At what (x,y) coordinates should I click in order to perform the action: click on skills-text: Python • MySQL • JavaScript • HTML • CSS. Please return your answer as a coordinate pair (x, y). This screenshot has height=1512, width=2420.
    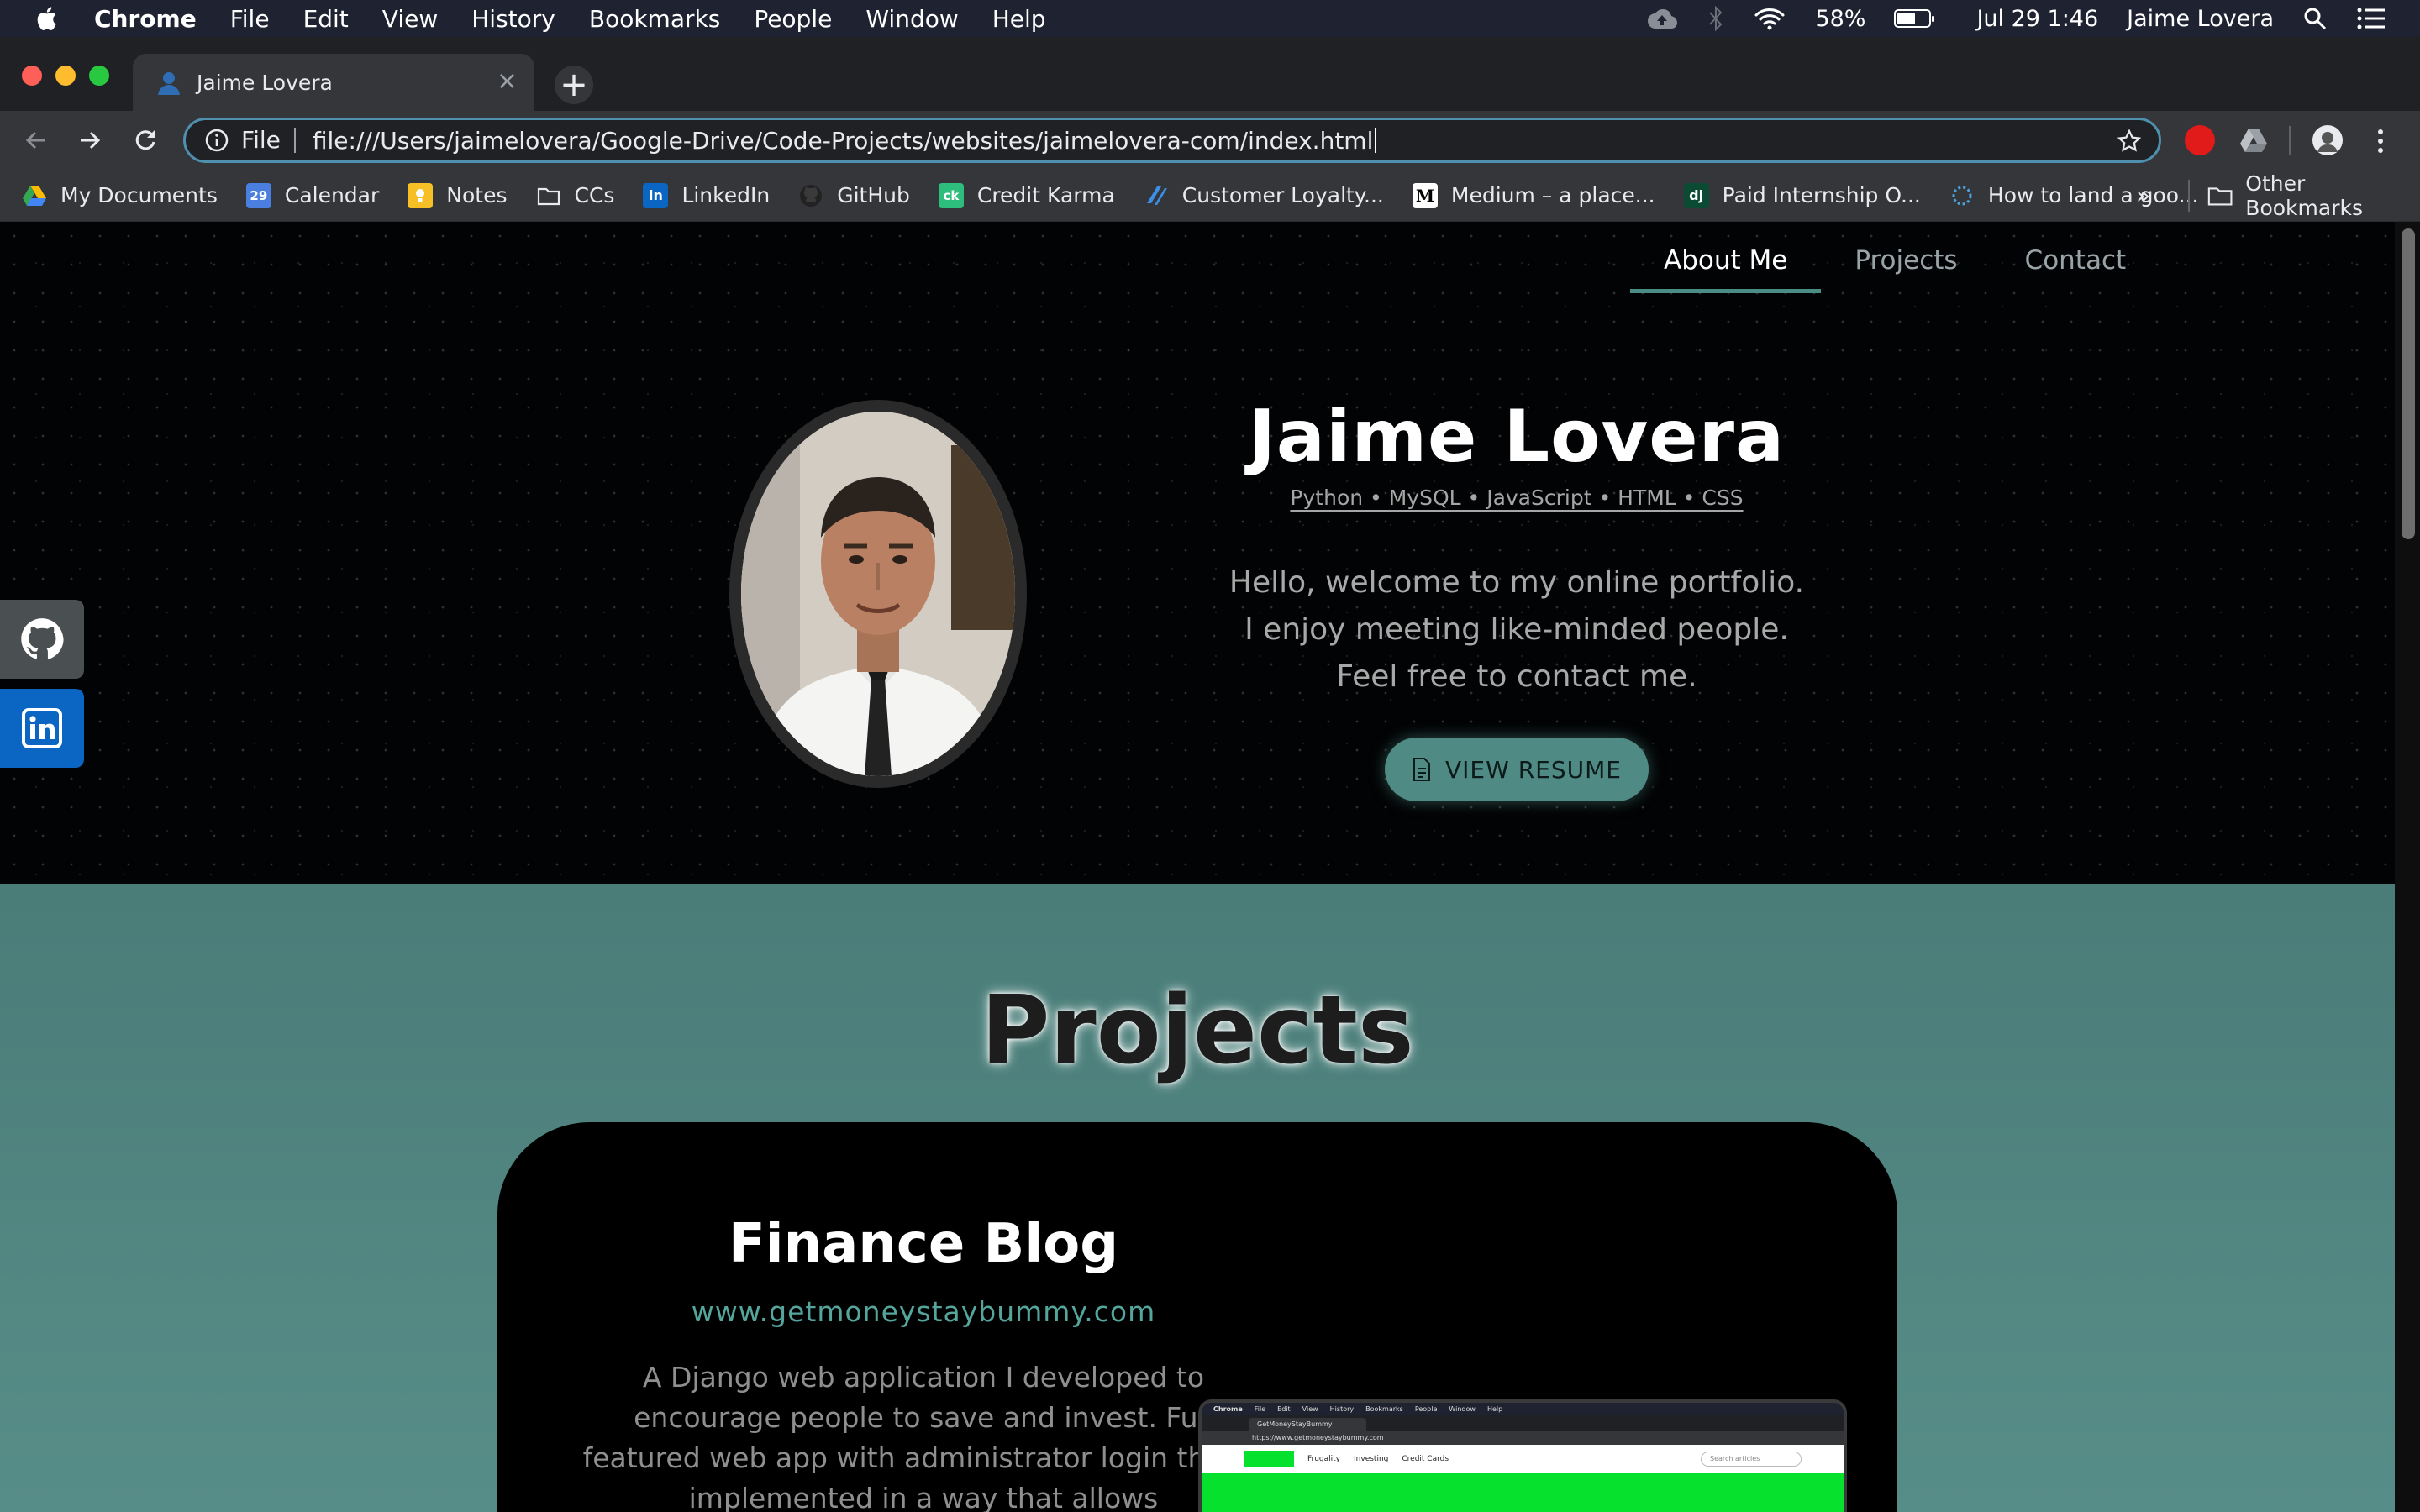
    Looking at the image, I should click on (1517, 498).